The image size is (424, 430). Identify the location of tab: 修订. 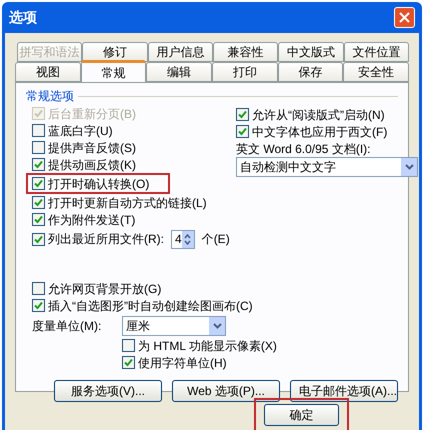
(115, 52).